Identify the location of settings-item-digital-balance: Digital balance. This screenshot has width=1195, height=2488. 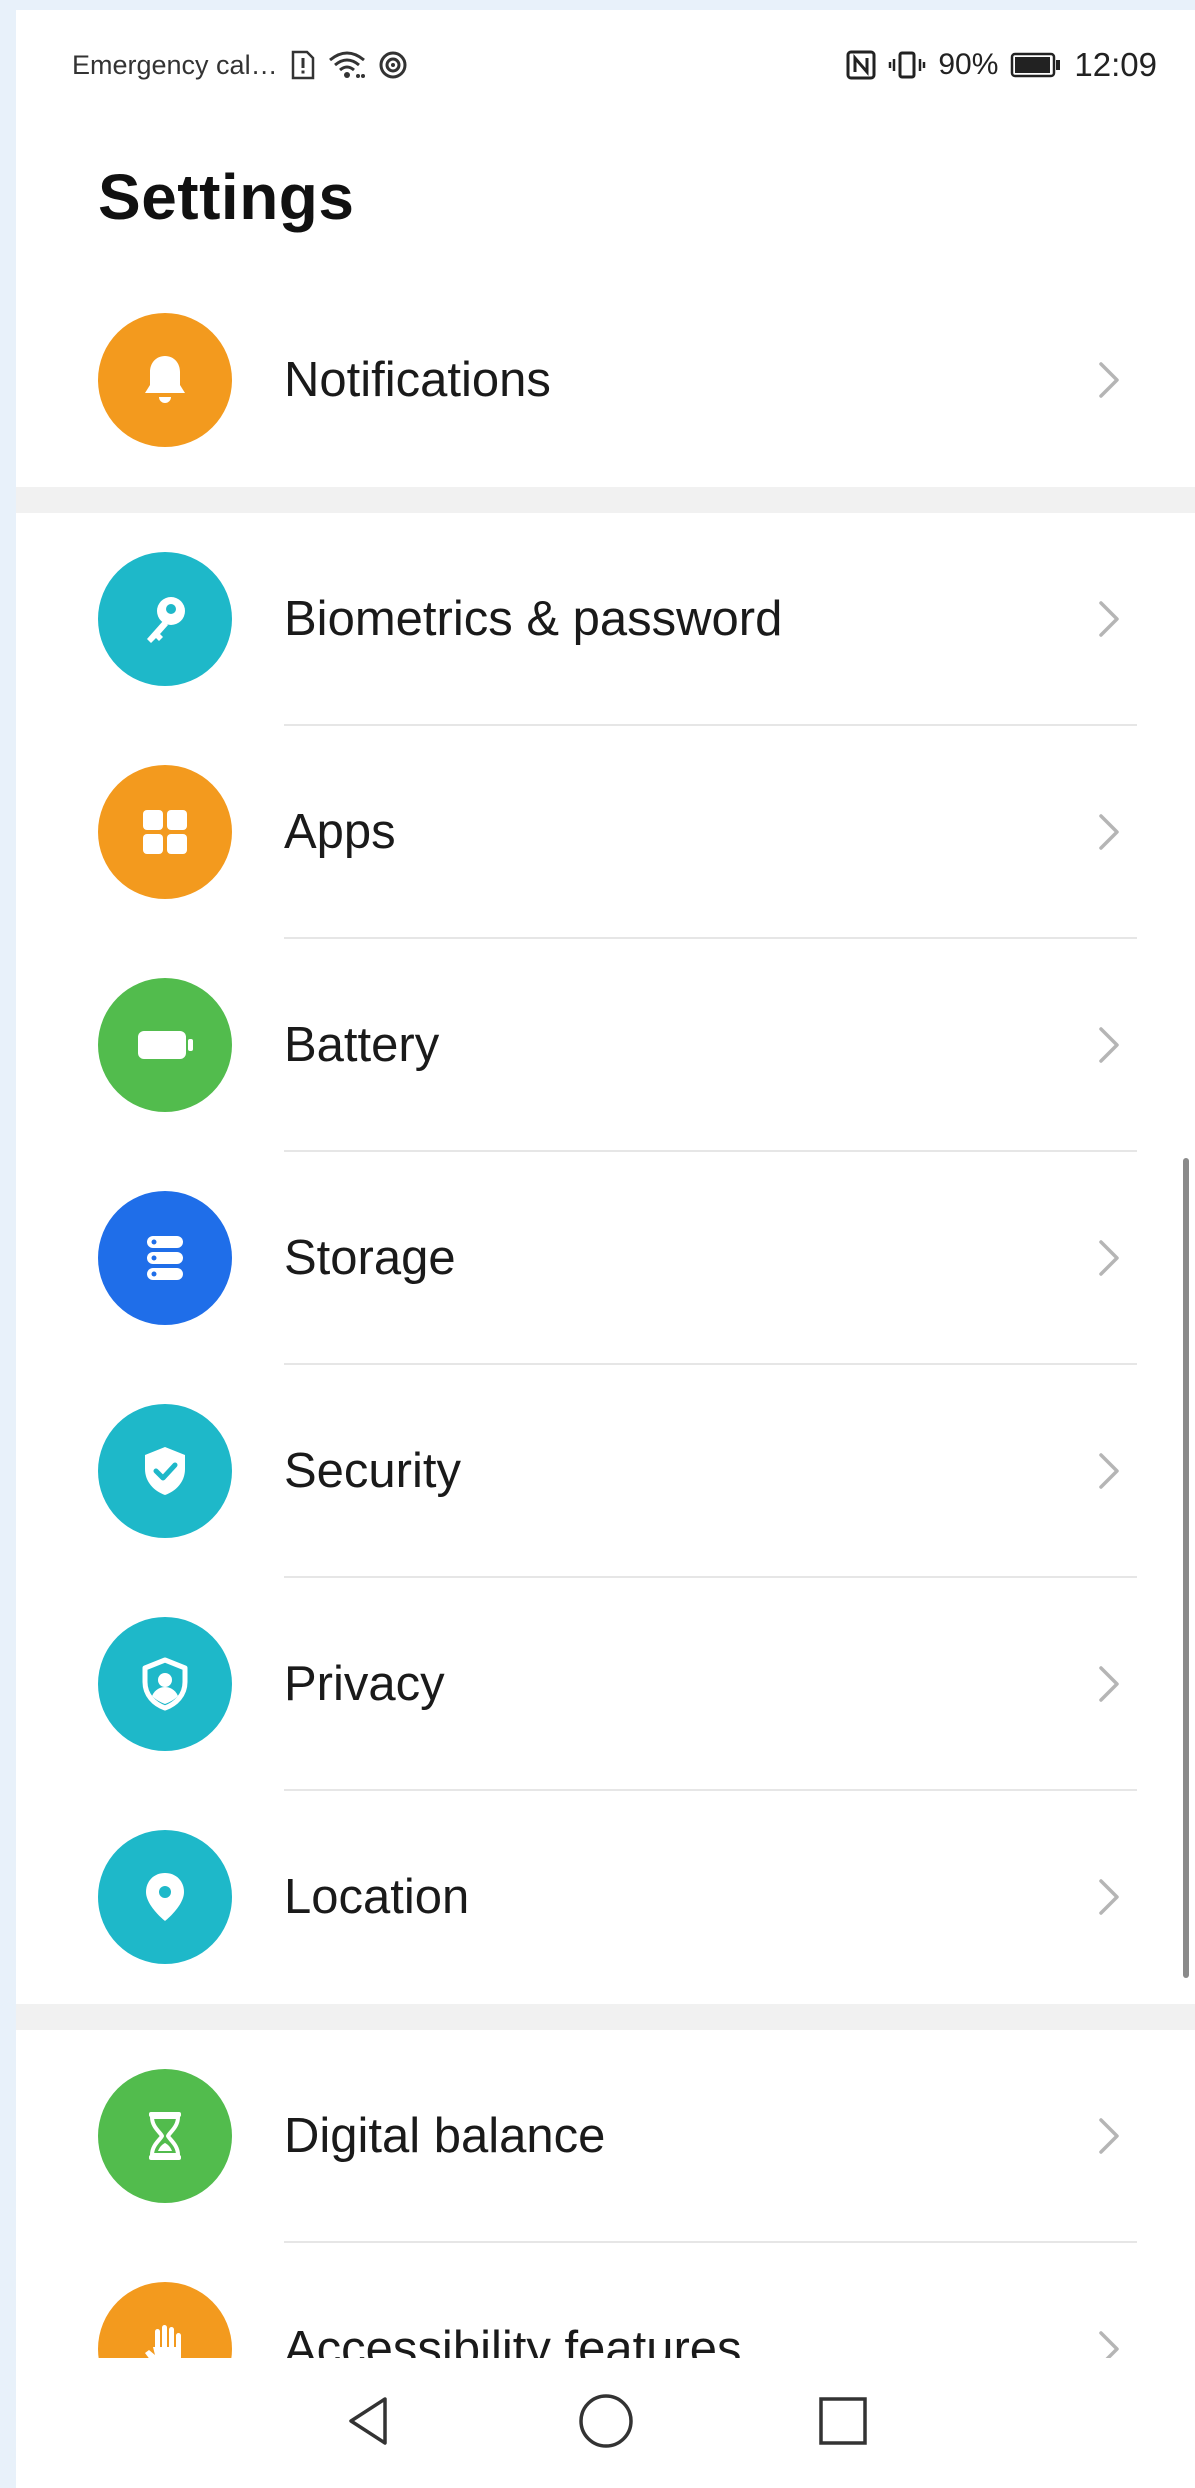
(605, 2136).